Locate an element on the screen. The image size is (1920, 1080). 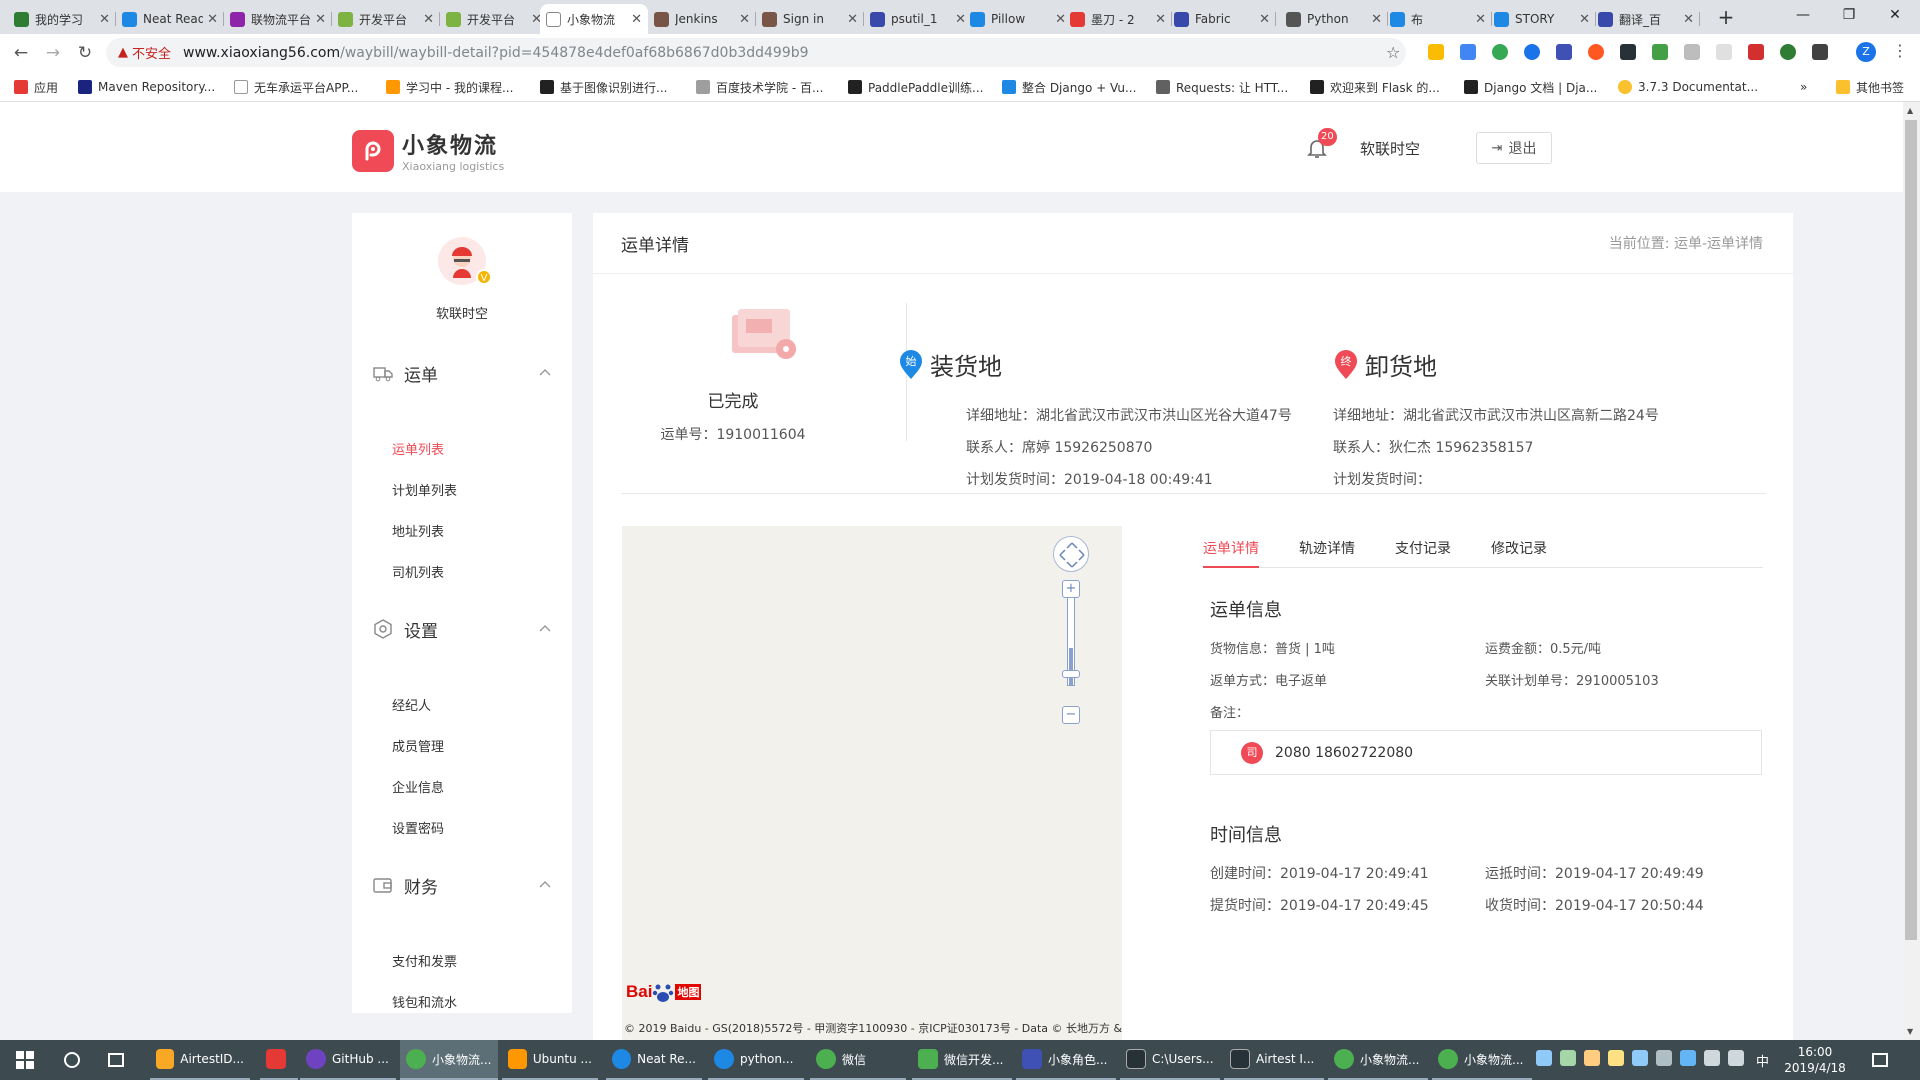
sidebar-item-plan-list: 计划单列表 is located at coordinates (424, 489).